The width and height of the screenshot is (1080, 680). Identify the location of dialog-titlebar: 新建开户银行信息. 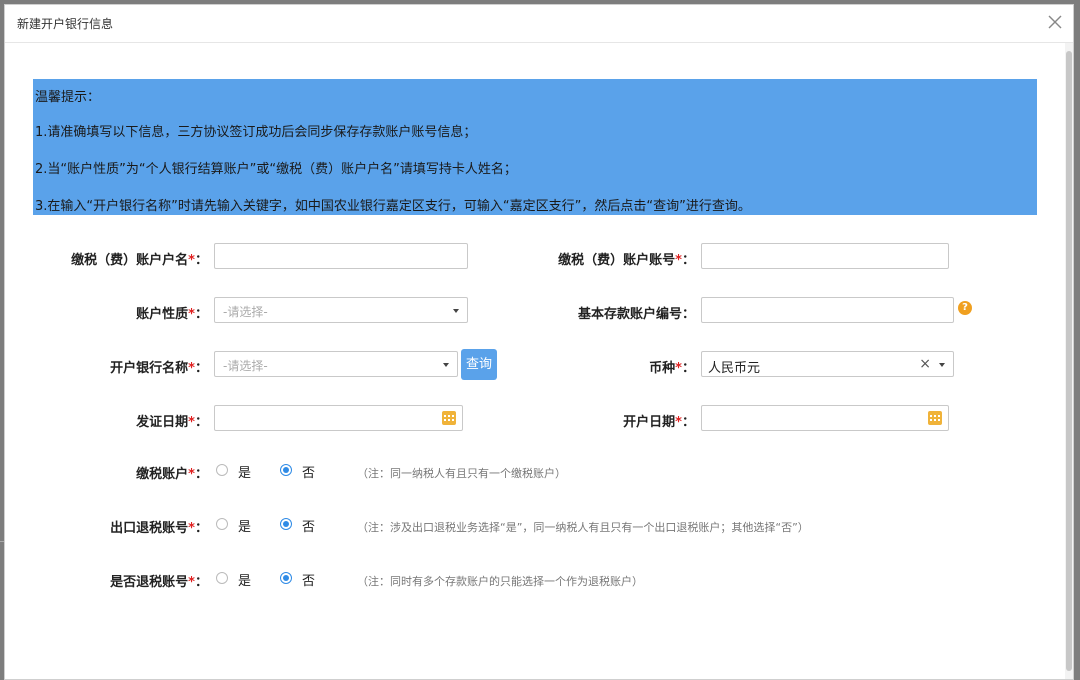
(539, 24).